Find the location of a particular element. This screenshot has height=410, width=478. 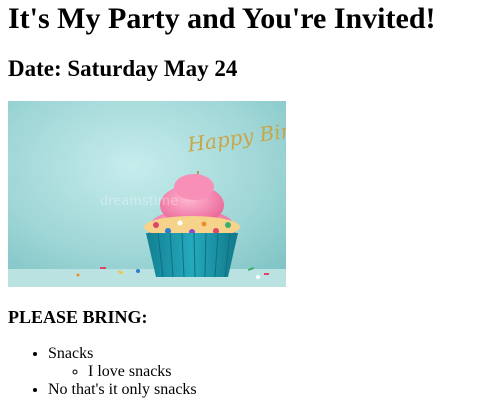

list-item: Snacks I love snacks is located at coordinates (259, 363).